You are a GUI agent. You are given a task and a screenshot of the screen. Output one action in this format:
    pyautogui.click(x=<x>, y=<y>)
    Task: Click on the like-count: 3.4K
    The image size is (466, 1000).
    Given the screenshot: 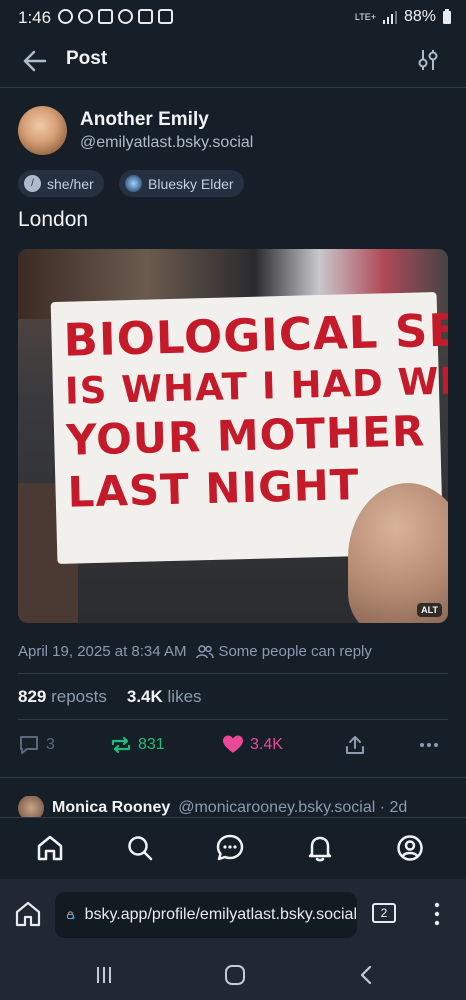 What is the action you would take?
    pyautogui.click(x=266, y=744)
    